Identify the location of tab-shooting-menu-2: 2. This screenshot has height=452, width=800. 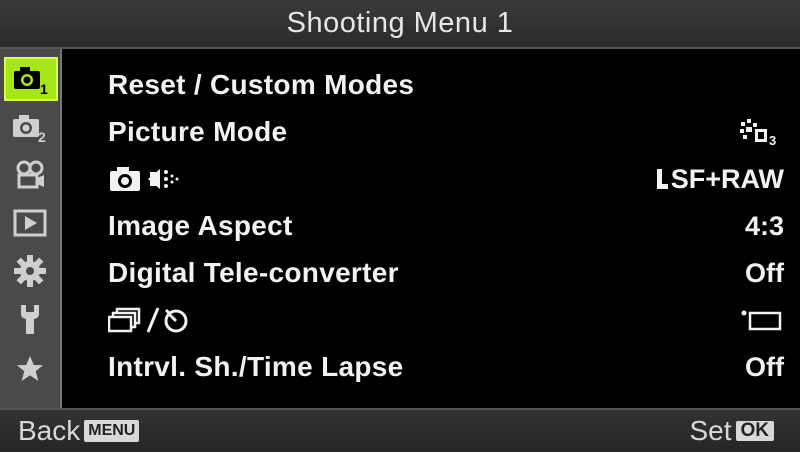
(30, 127).